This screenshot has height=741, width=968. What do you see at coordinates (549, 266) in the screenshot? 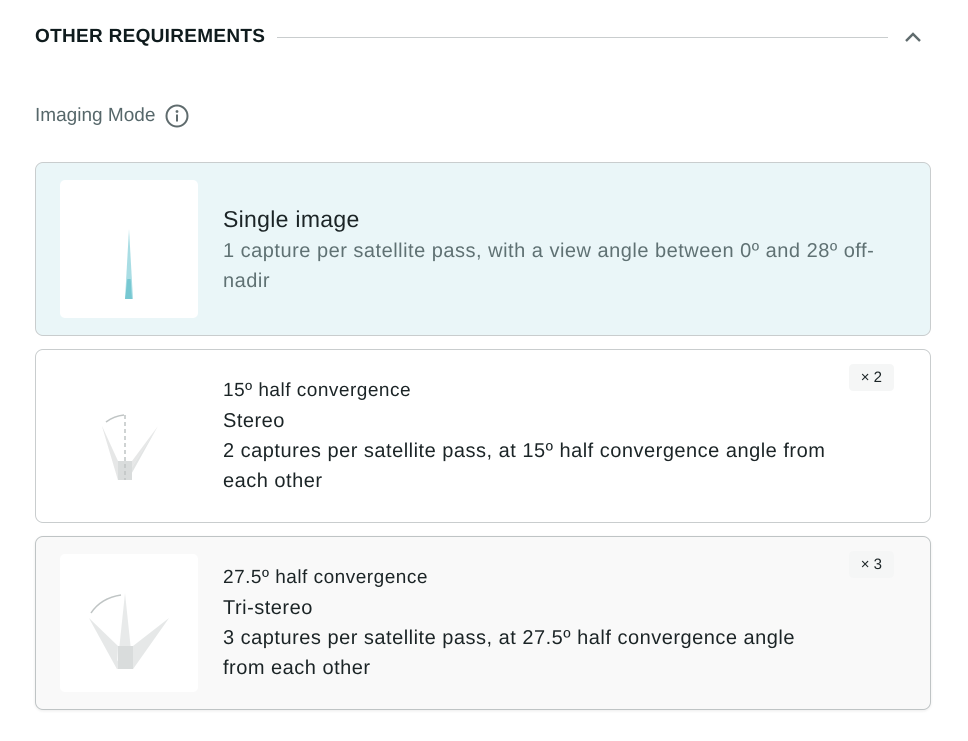
I see `option-description: 1 capture per satellite pass, with a view angle between 0º and 28º off-nadir` at bounding box center [549, 266].